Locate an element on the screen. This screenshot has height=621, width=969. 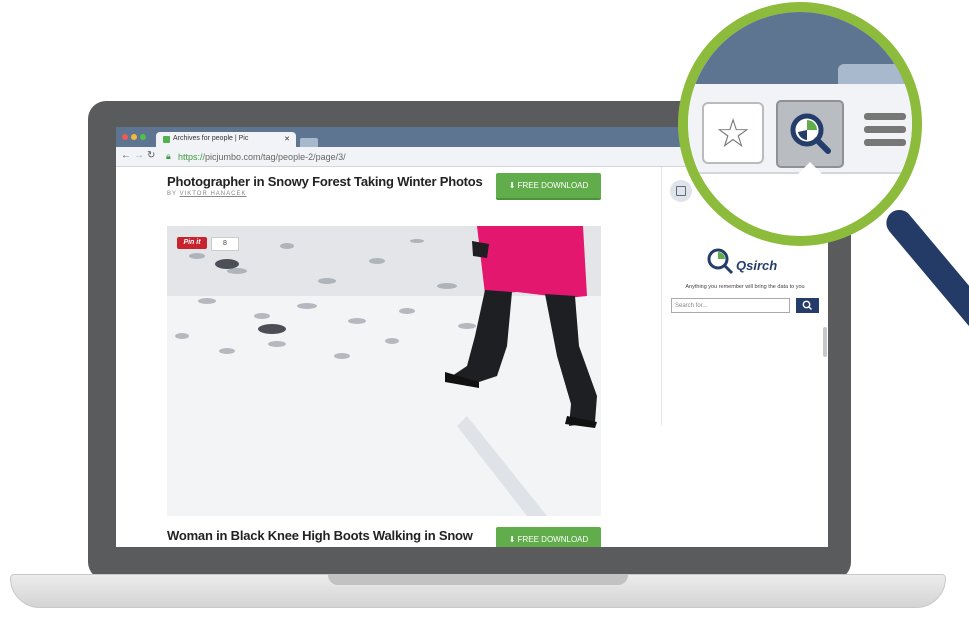
browser-menu-icon is located at coordinates (885, 132).